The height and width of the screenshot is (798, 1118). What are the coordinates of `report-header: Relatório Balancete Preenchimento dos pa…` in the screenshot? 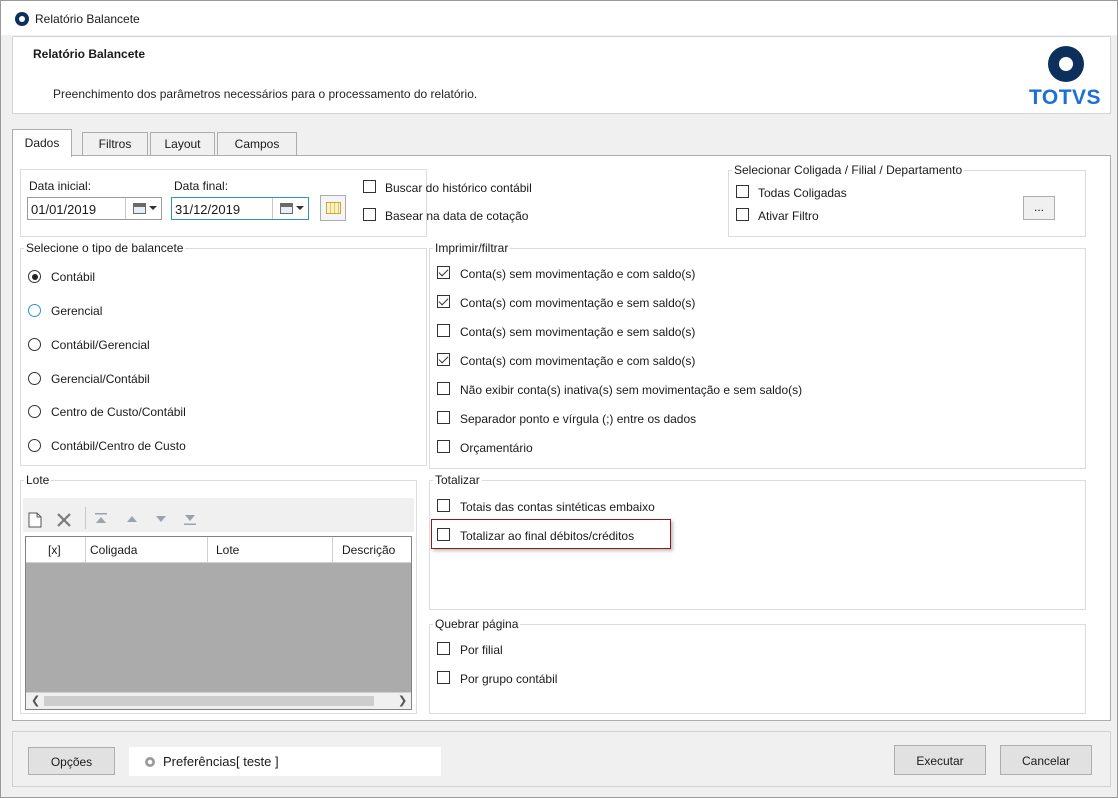 It's located at (561, 75).